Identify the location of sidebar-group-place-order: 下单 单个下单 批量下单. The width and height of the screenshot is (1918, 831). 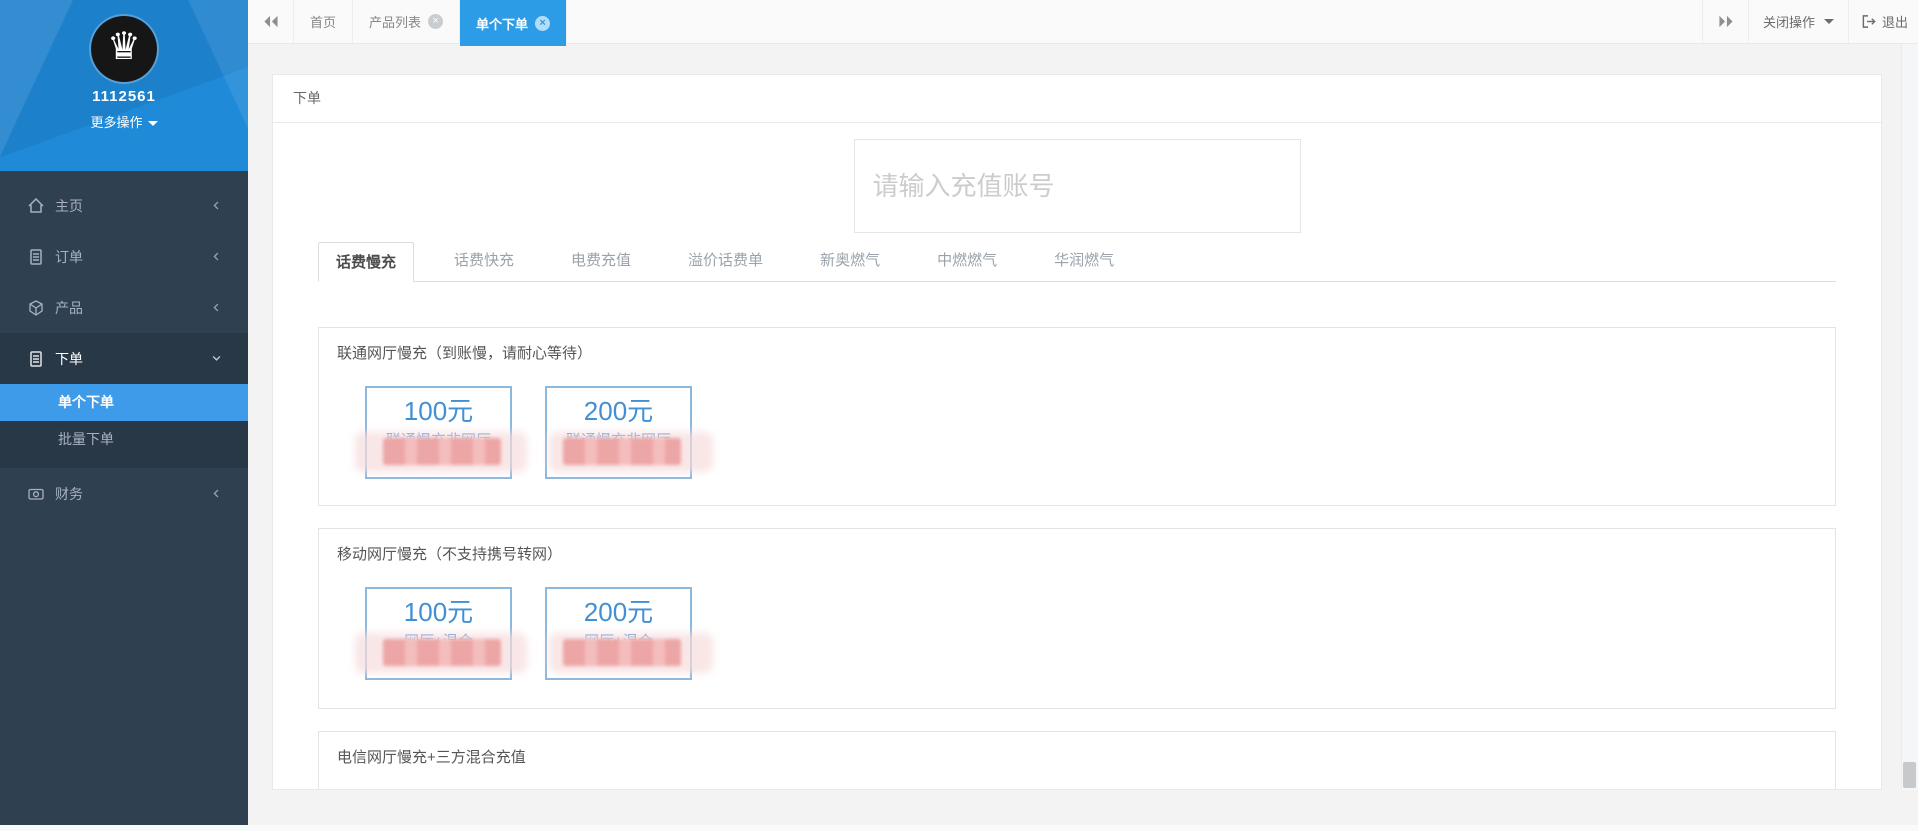
(124, 400).